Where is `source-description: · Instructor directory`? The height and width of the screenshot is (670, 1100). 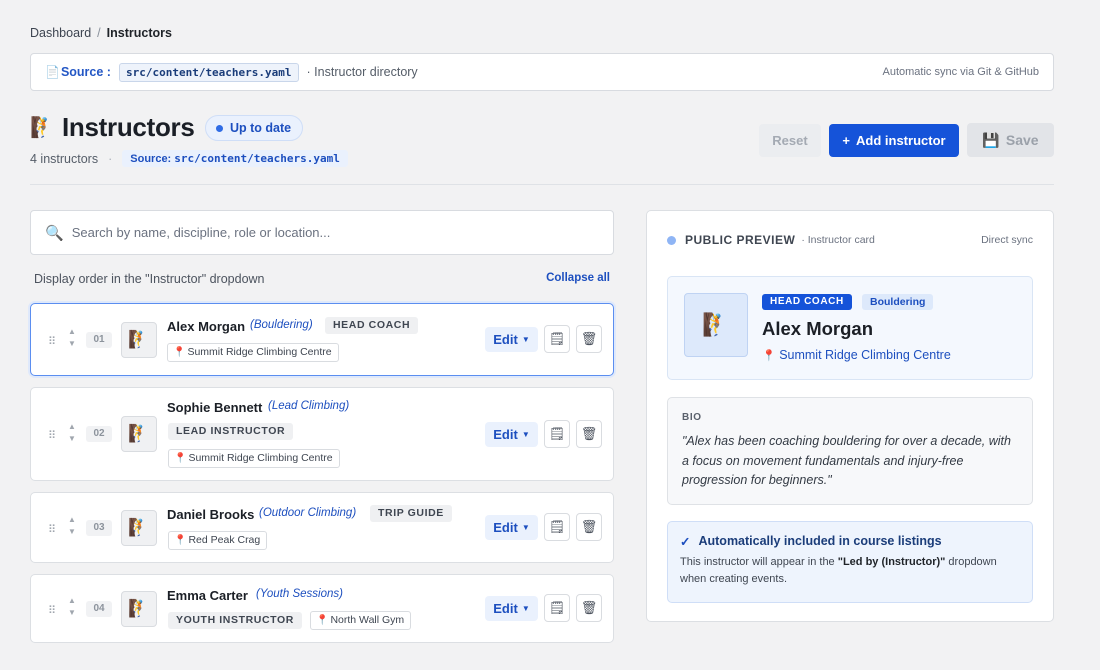 source-description: · Instructor directory is located at coordinates (362, 72).